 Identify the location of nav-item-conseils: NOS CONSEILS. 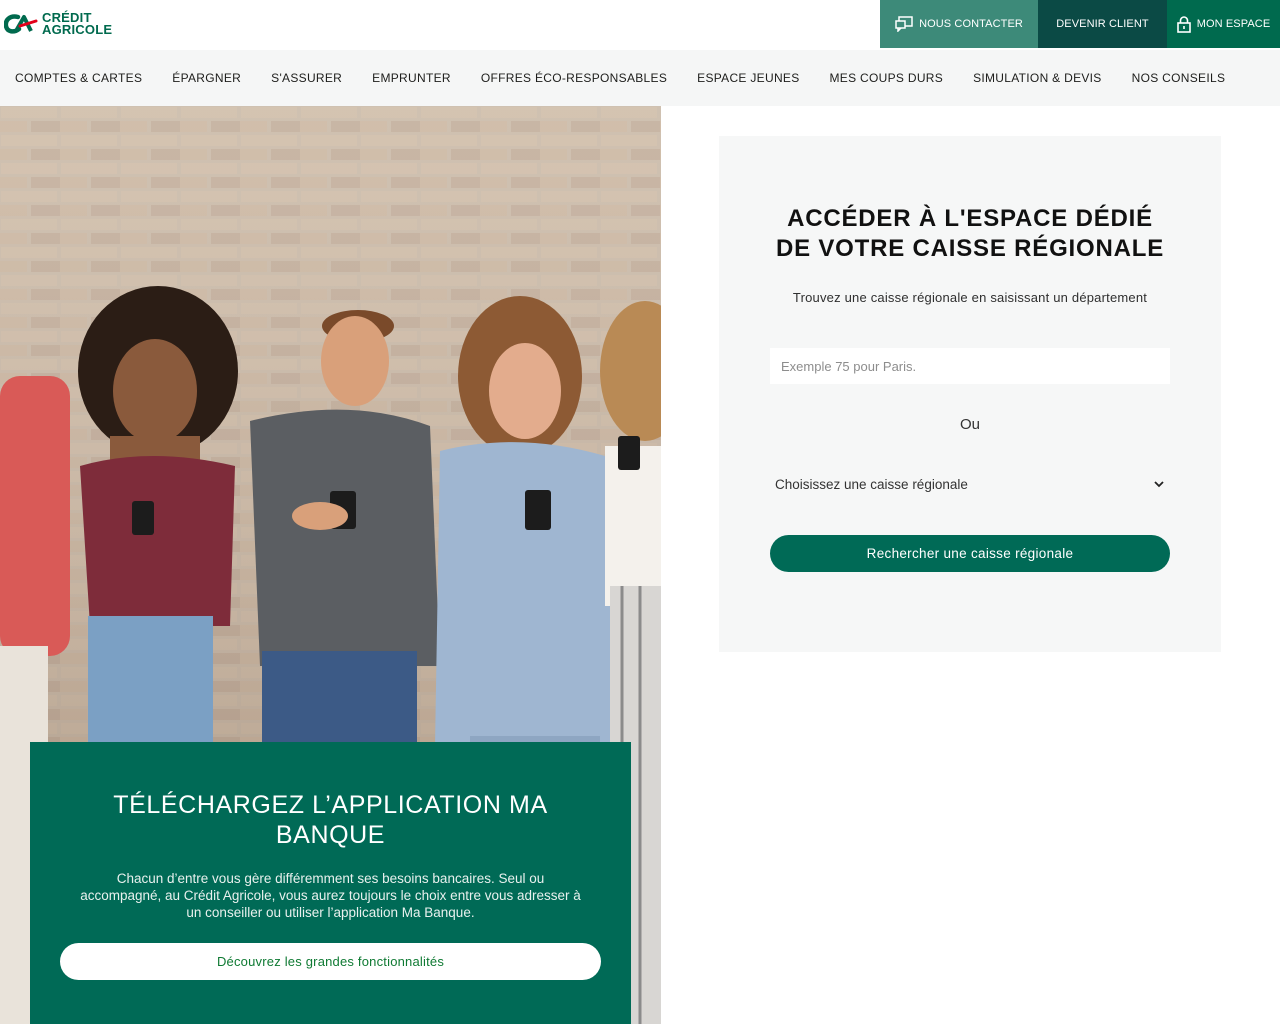
(1179, 78).